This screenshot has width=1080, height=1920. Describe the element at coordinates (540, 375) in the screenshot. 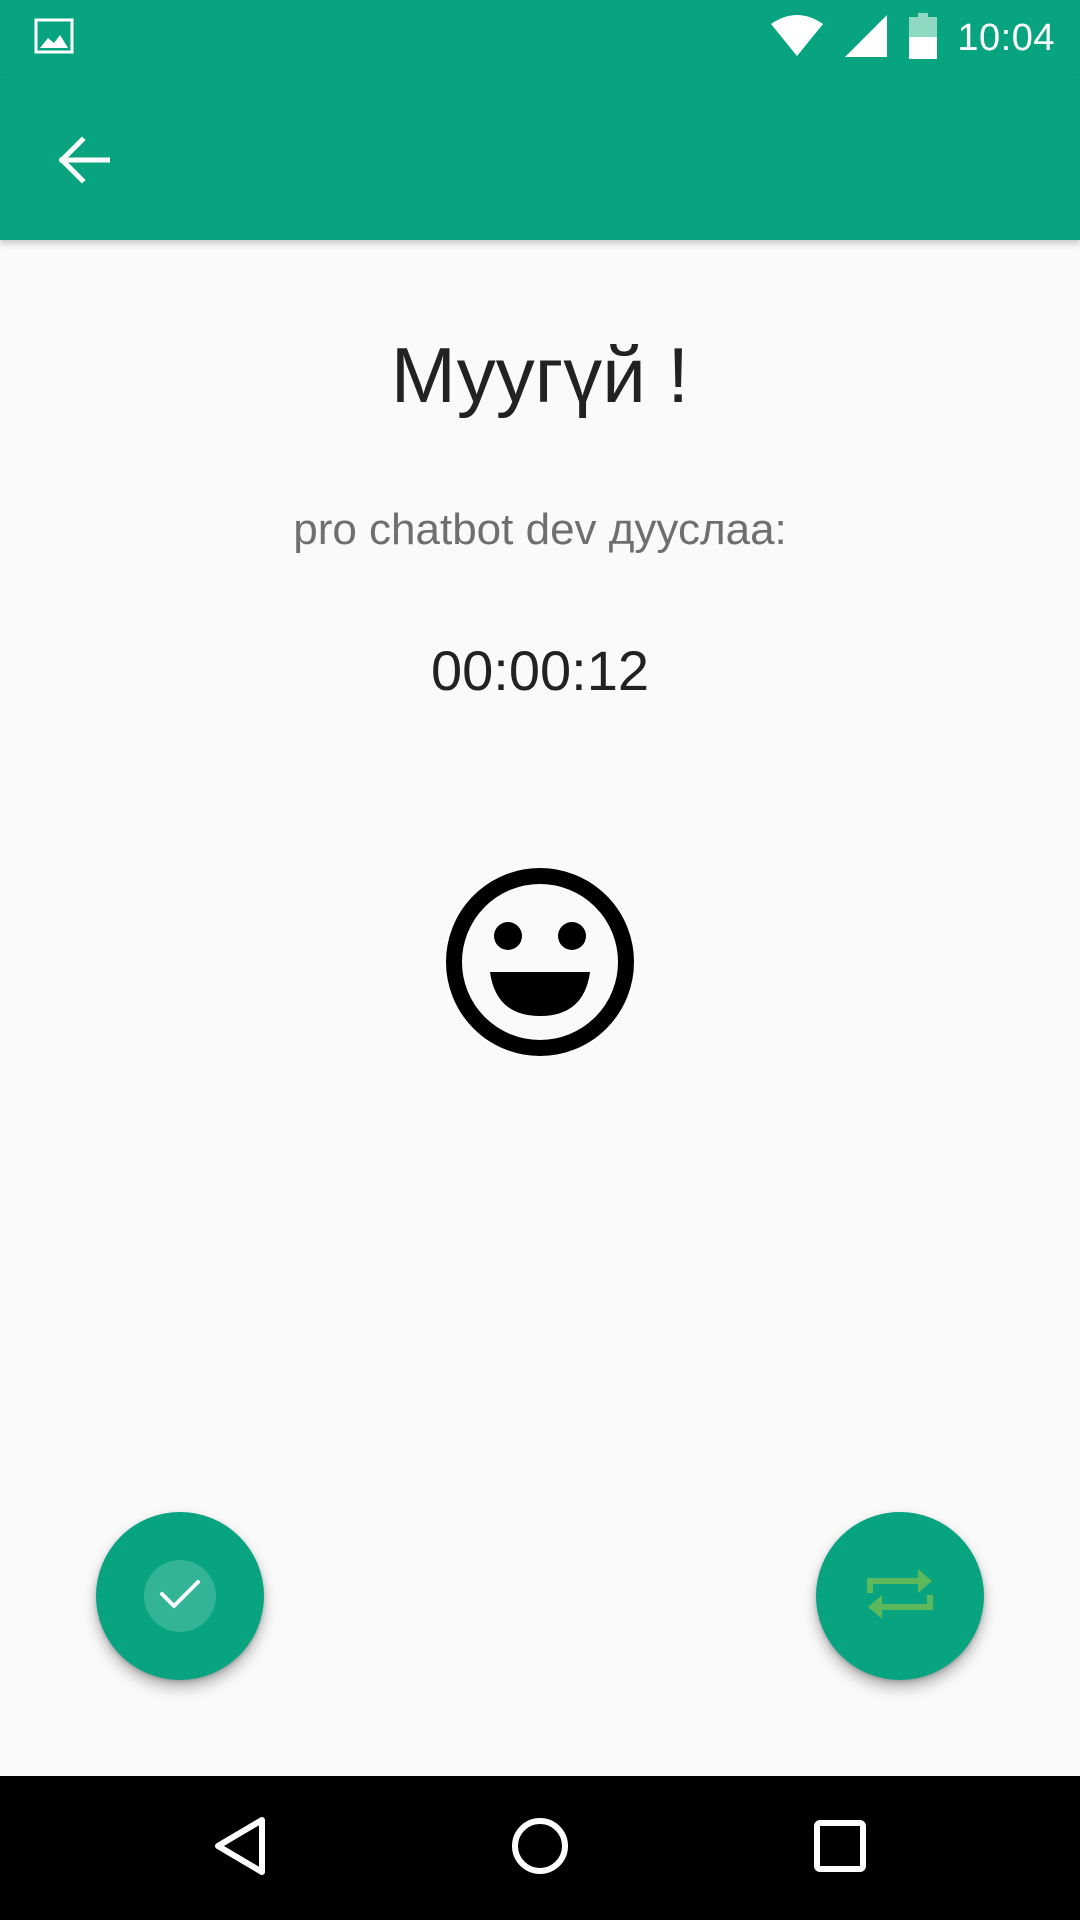

I see `result-title: Муугүй !` at that location.